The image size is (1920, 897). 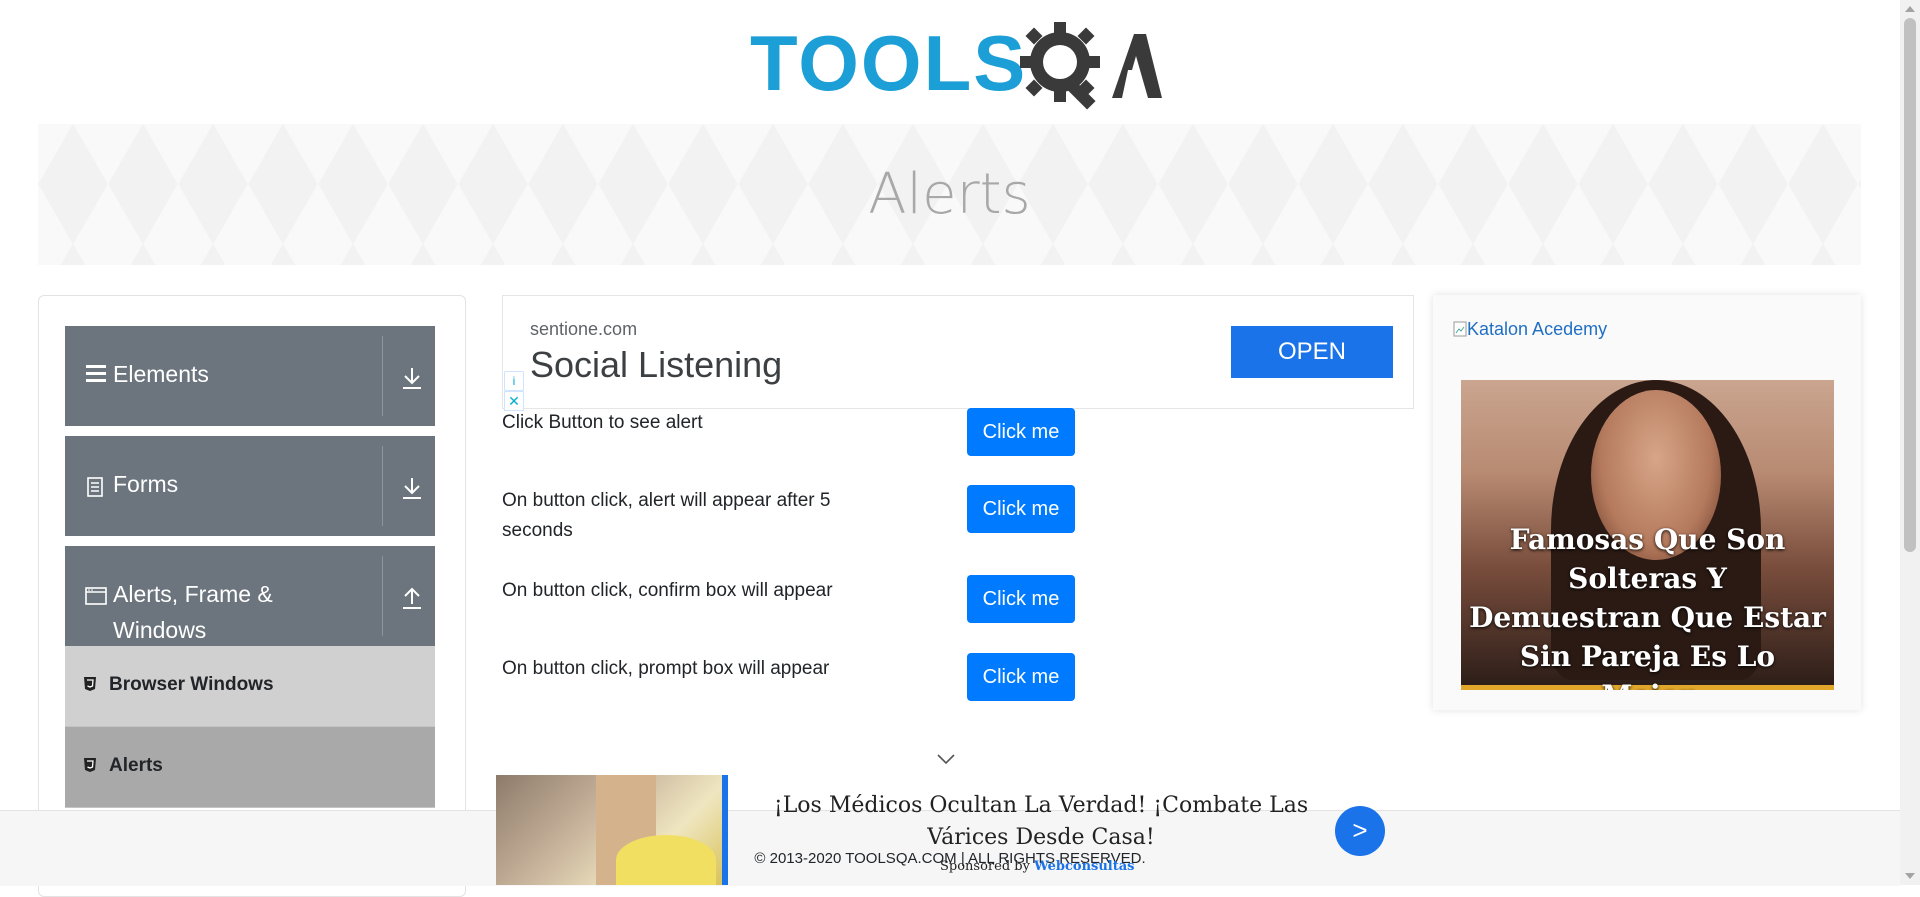 What do you see at coordinates (1910, 876) in the screenshot?
I see `scroll-down-arrow-icon` at bounding box center [1910, 876].